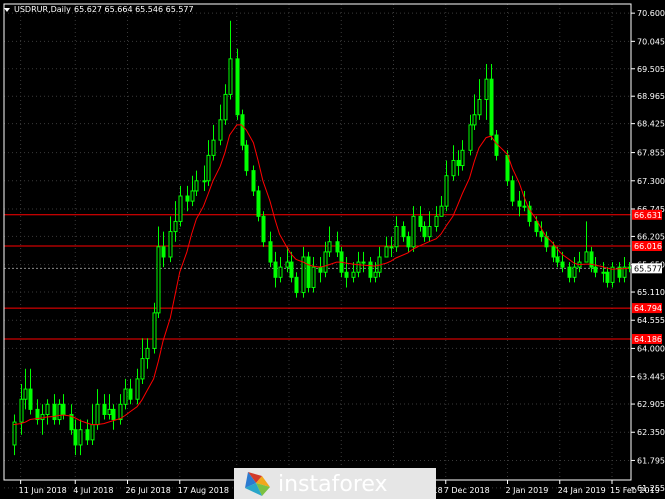 Image resolution: width=665 pixels, height=499 pixels. I want to click on x-tick-label: 7 Dec 2018, so click(467, 490).